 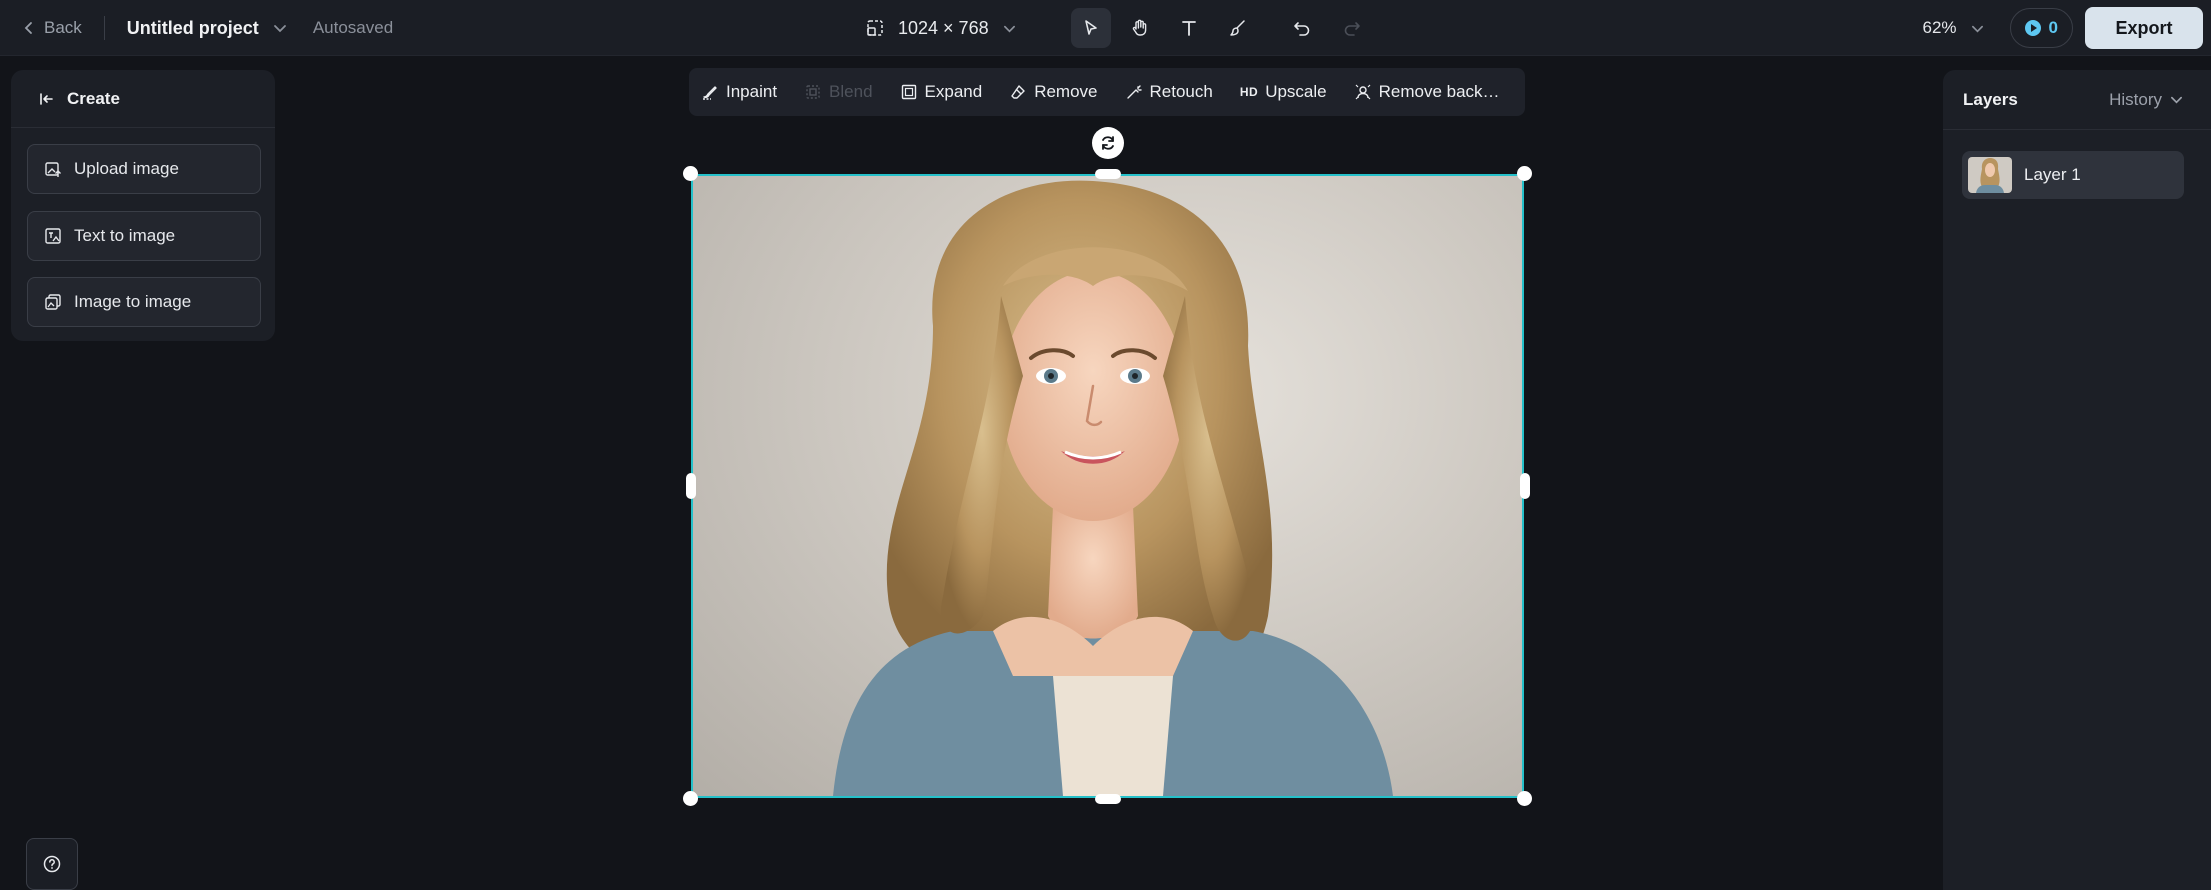 I want to click on rotate-icon, so click(x=1108, y=143).